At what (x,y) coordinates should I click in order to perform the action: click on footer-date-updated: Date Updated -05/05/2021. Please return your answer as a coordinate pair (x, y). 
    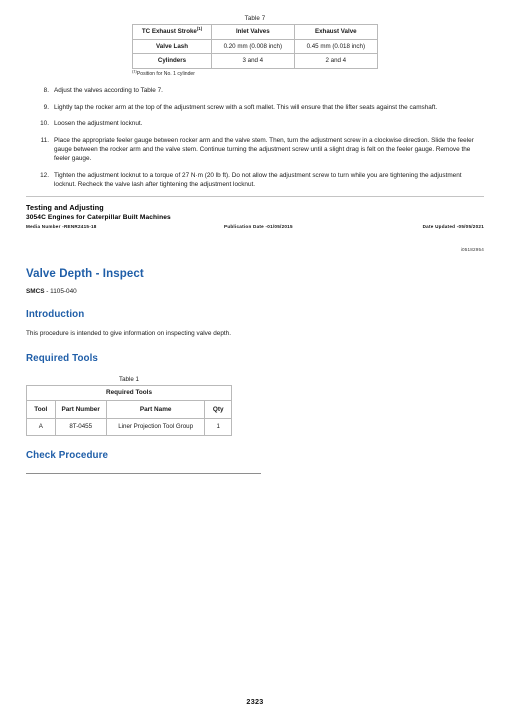
    Looking at the image, I should click on (453, 226).